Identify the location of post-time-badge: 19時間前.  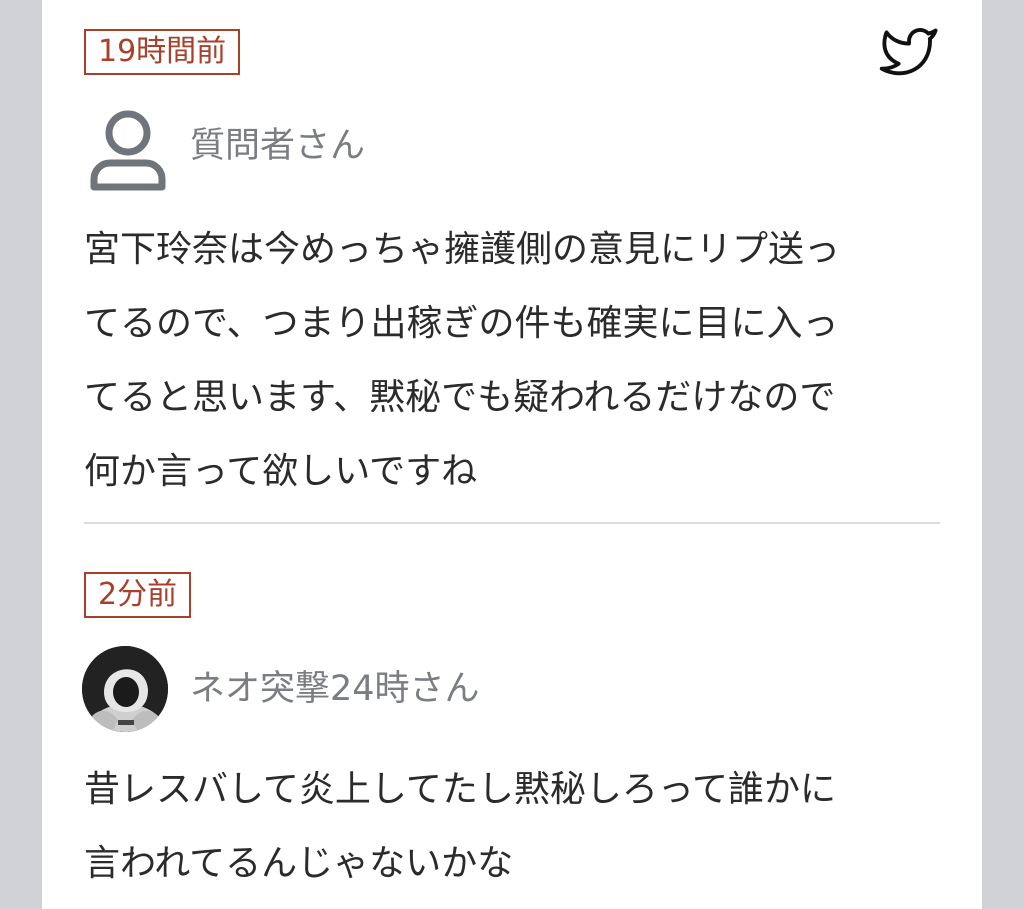
(162, 52).